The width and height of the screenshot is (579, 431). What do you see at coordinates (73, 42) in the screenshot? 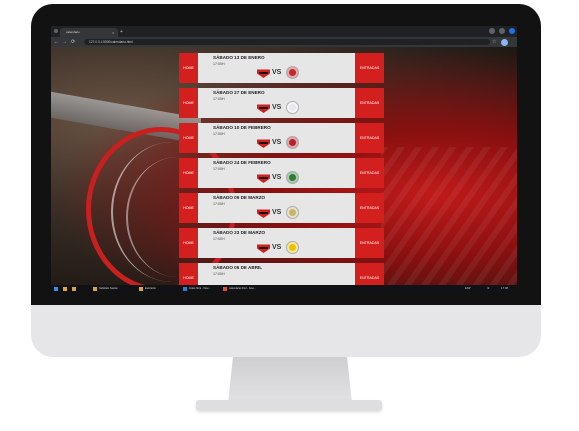
I see `reload-button: ⟳` at bounding box center [73, 42].